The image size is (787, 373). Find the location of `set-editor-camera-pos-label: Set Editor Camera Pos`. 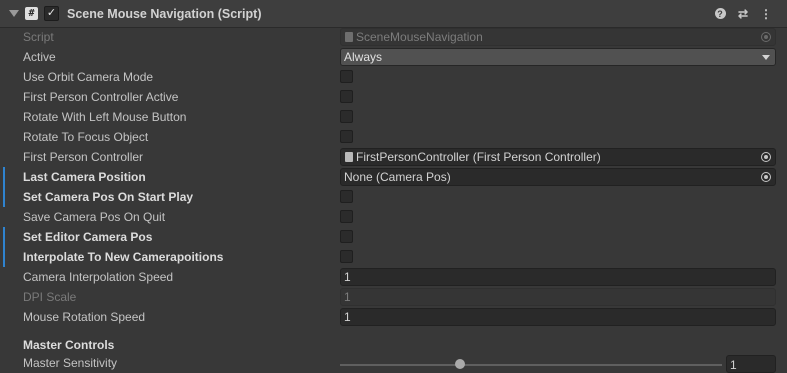

set-editor-camera-pos-label: Set Editor Camera Pos is located at coordinates (88, 237).